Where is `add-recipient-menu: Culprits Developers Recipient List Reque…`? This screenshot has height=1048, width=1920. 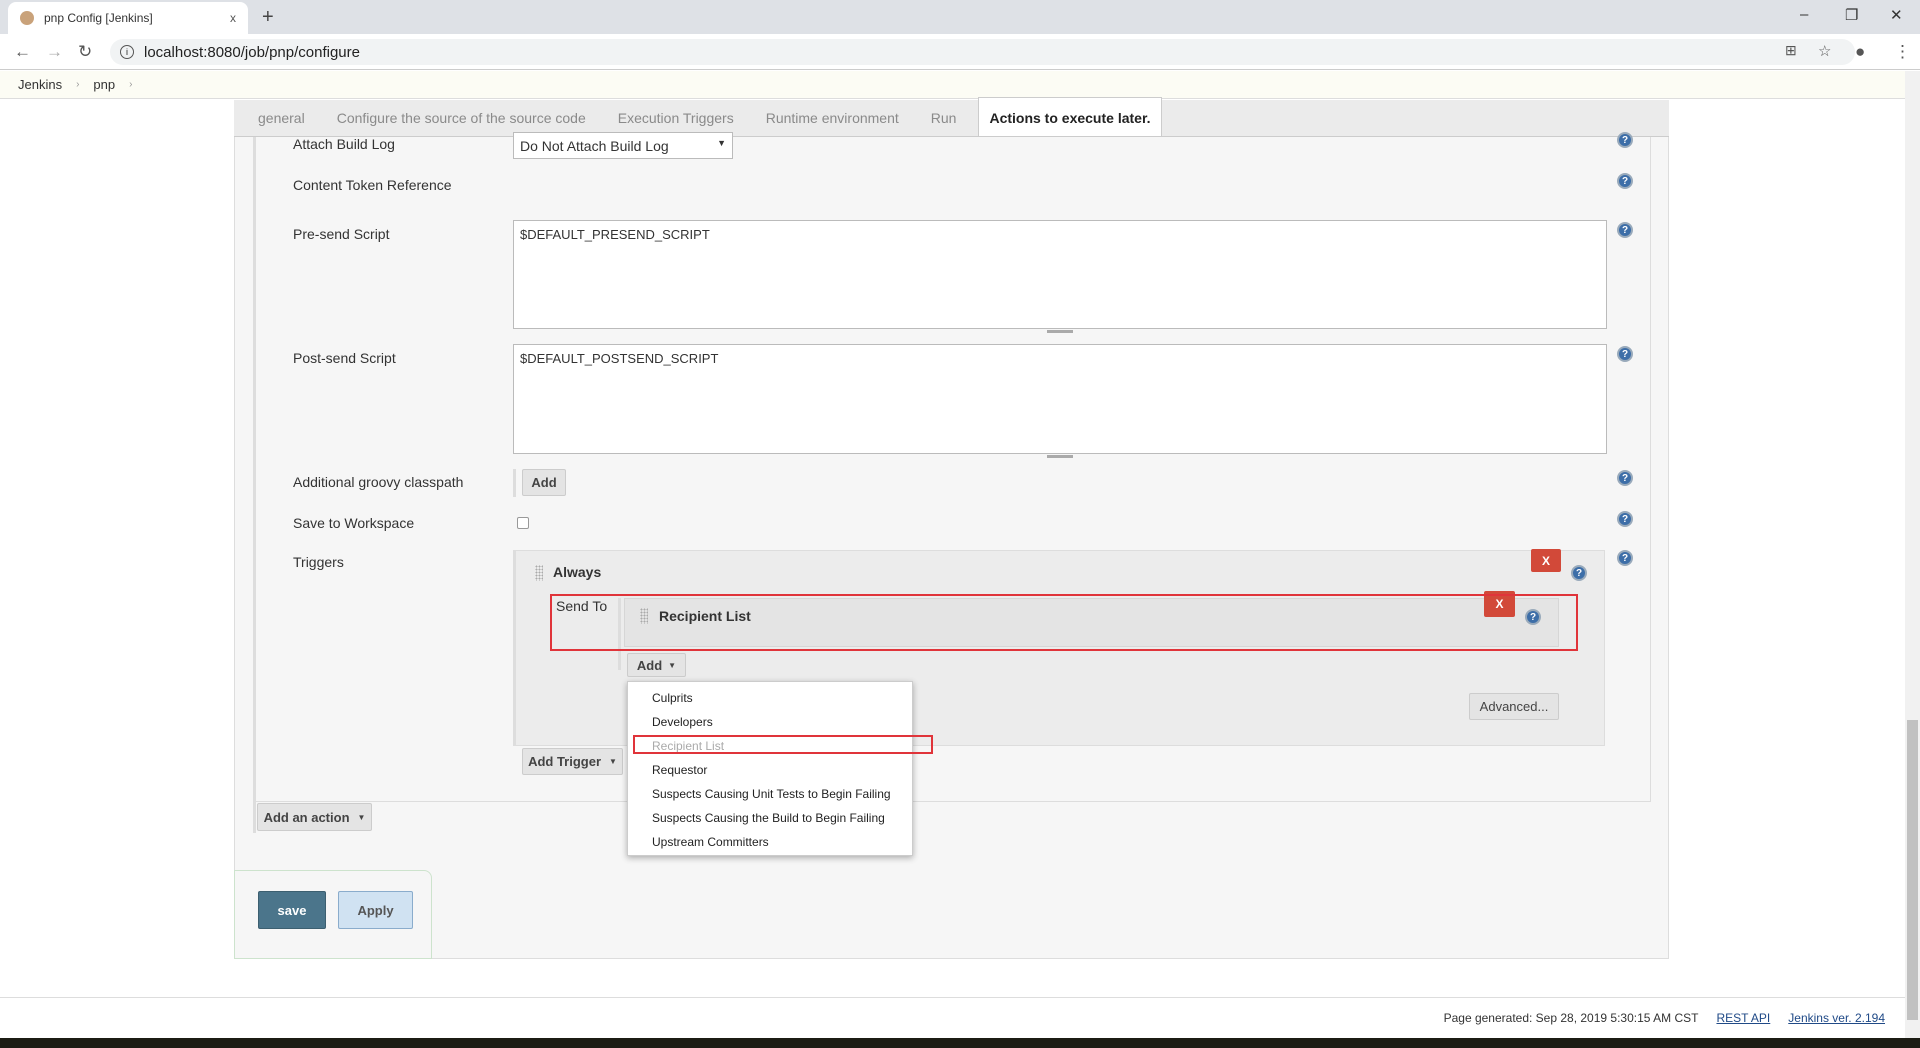
add-recipient-menu: Culprits Developers Recipient List Reque… is located at coordinates (770, 768).